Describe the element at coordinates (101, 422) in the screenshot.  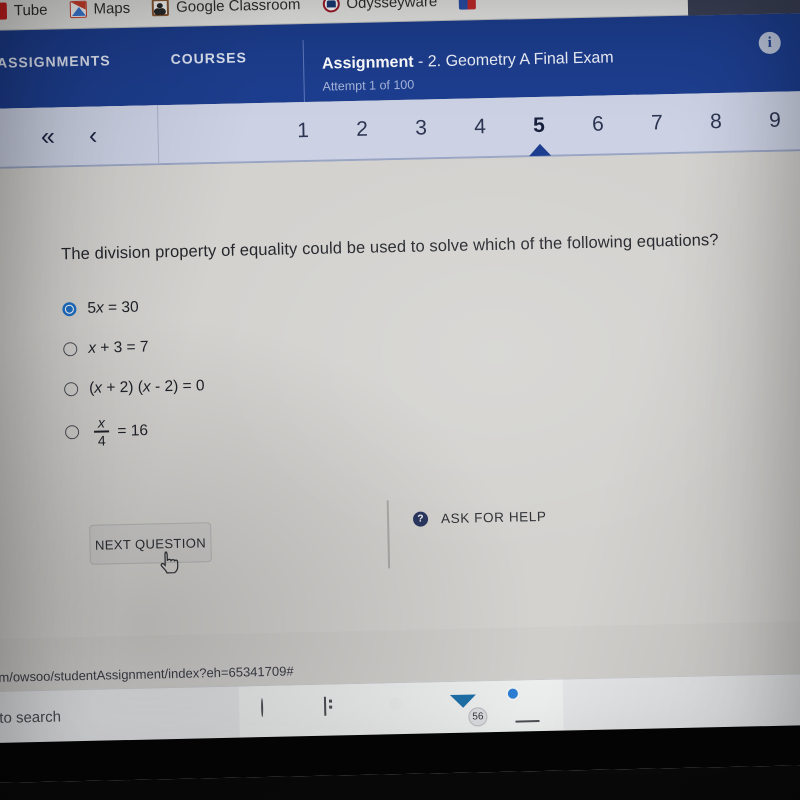
I see `fraction-numerator: x` at that location.